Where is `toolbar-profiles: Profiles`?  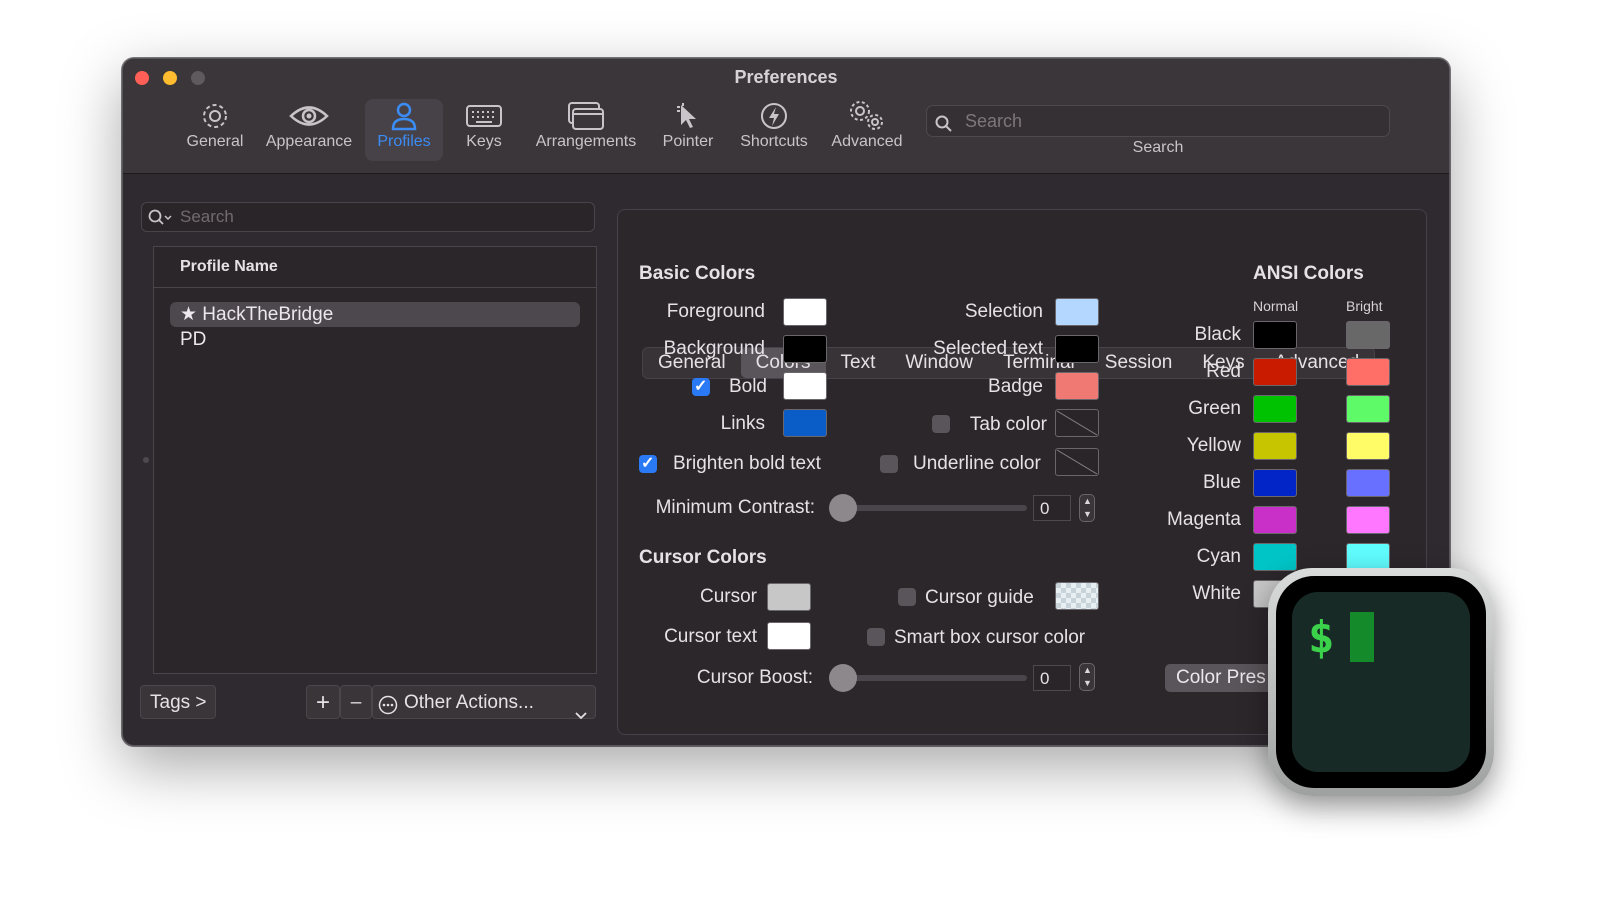
toolbar-profiles: Profiles is located at coordinates (404, 130).